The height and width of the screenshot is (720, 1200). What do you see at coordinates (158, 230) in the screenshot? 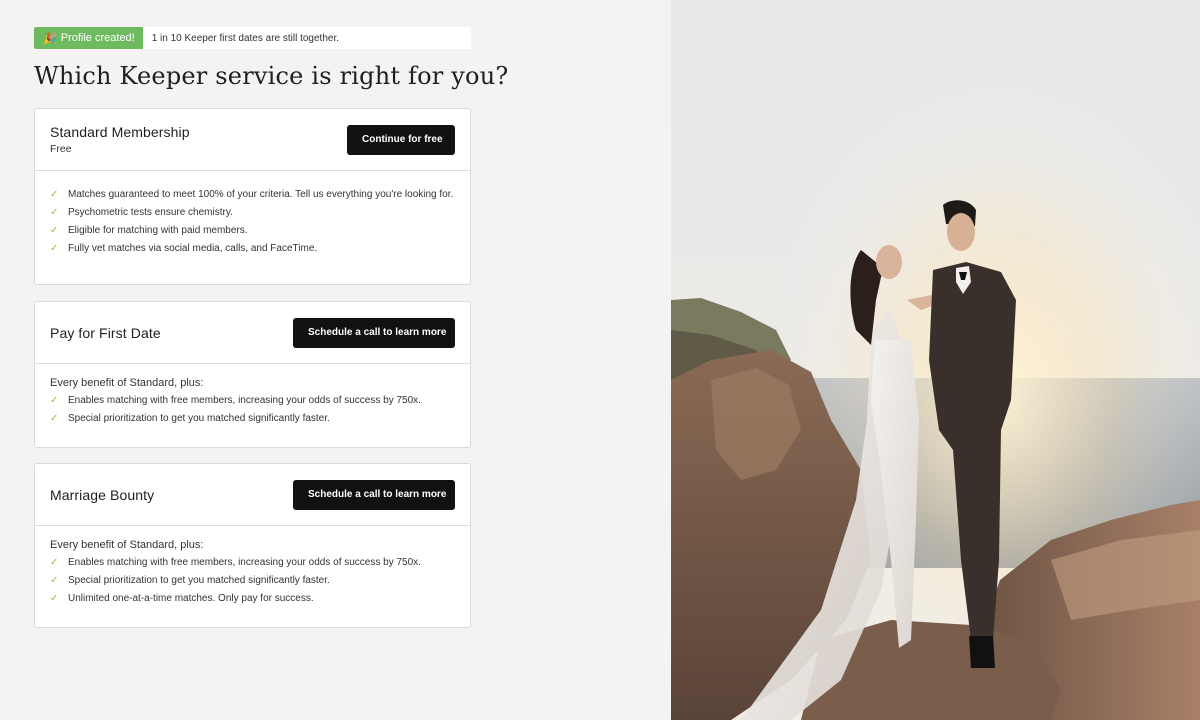
I see `benefit-text: Eligible for matching with paid members.` at bounding box center [158, 230].